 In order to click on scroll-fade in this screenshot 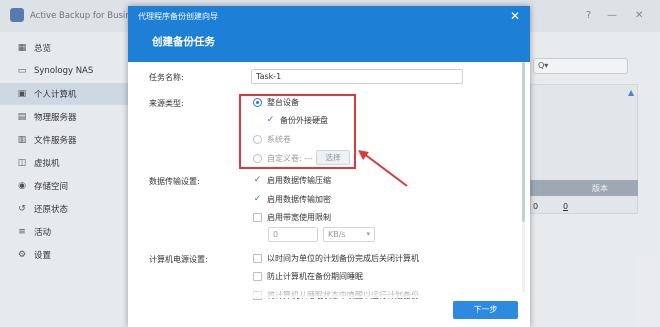, I will do `click(328, 292)`.